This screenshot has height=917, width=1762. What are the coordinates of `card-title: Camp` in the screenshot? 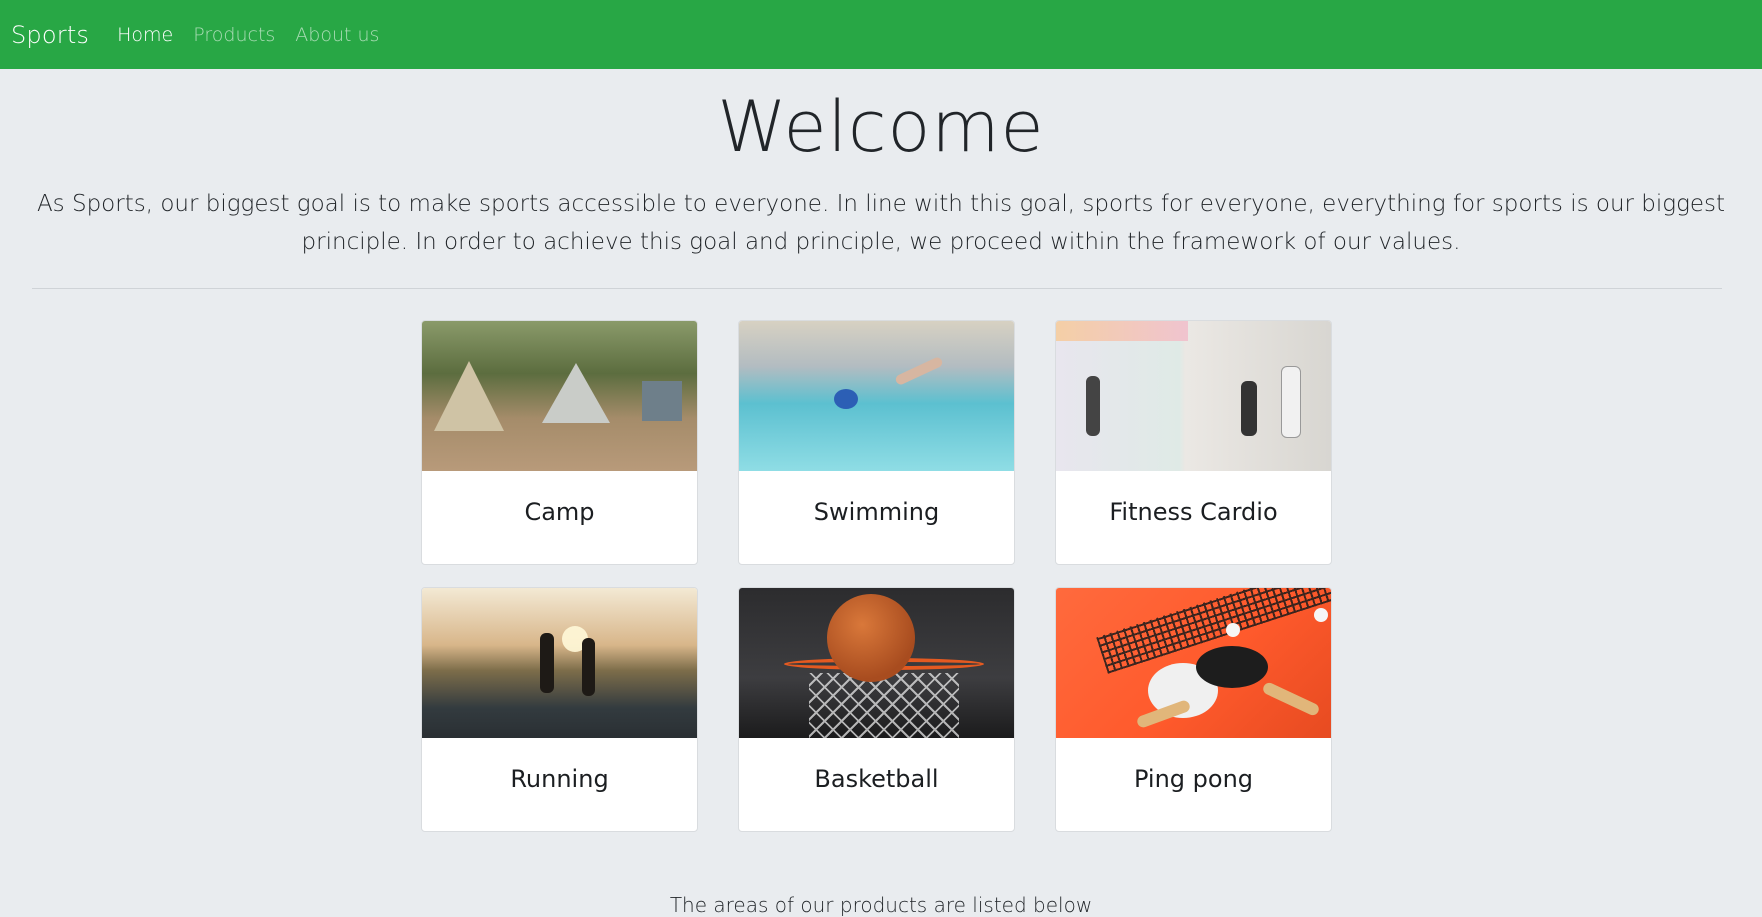 It's located at (559, 512).